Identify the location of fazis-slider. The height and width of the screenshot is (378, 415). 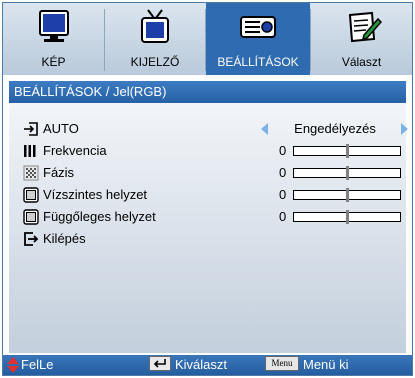
(347, 173).